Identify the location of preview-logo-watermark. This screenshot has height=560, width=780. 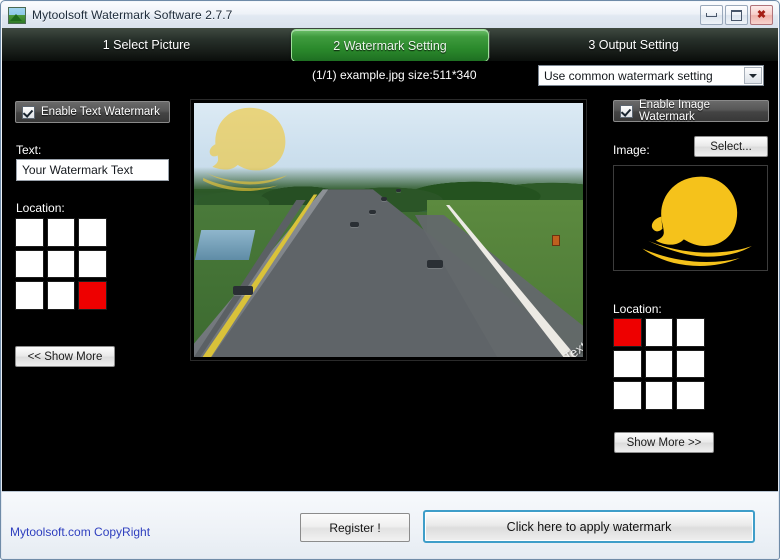
(245, 149).